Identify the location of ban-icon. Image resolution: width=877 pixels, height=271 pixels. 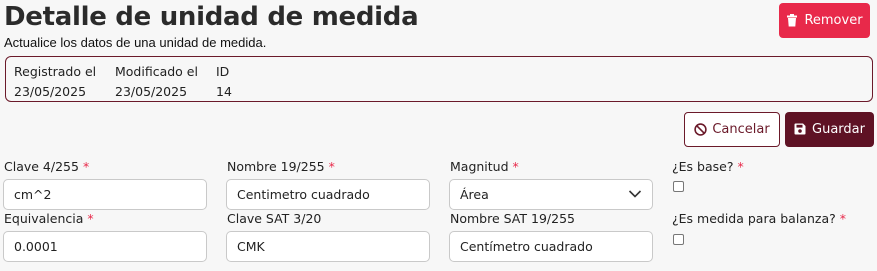
(701, 129).